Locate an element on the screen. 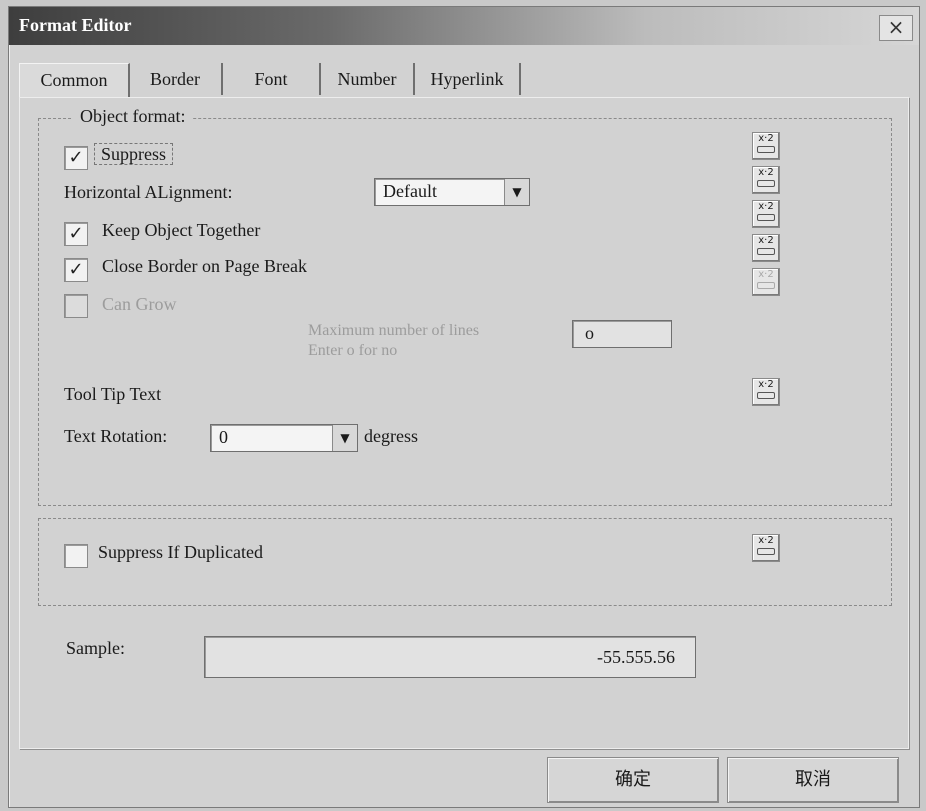 The image size is (926, 811). formula-button-suppress-dup: x·2 is located at coordinates (766, 548).